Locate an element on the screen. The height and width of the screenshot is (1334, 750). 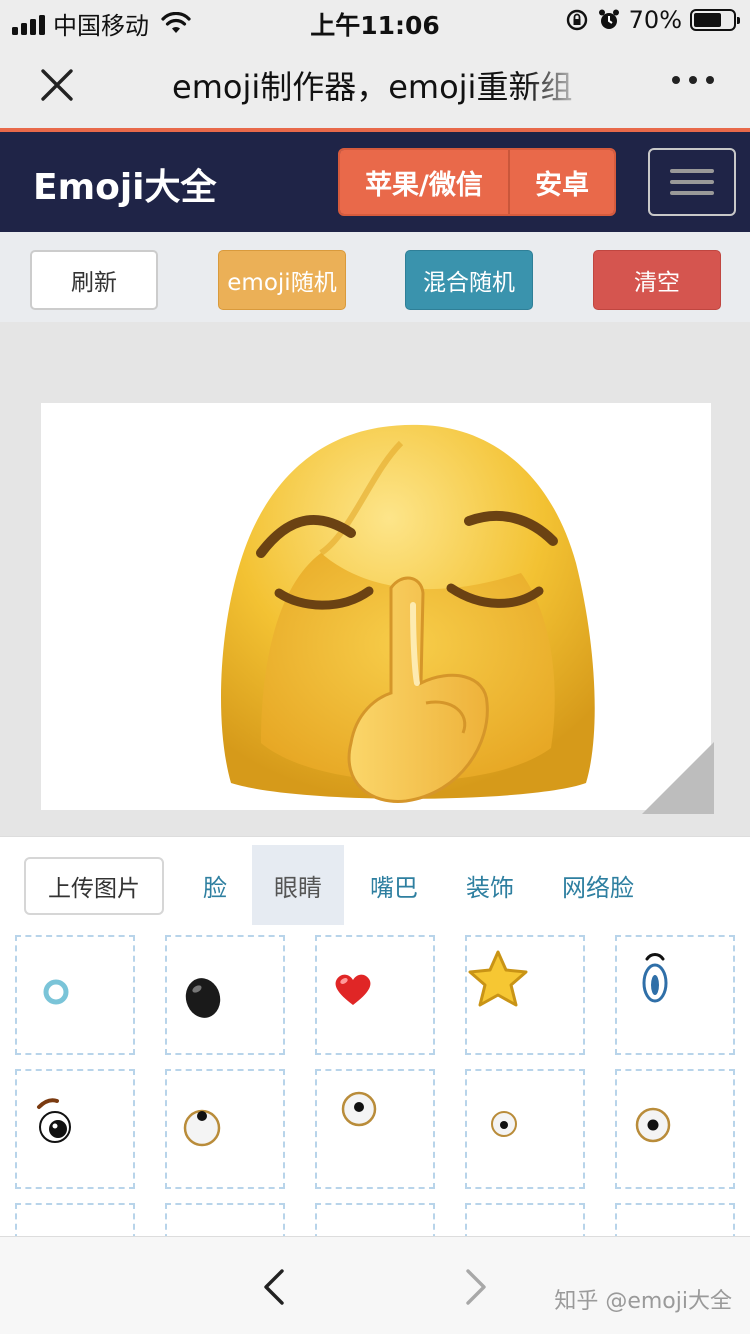
more-icon is located at coordinates (693, 80).